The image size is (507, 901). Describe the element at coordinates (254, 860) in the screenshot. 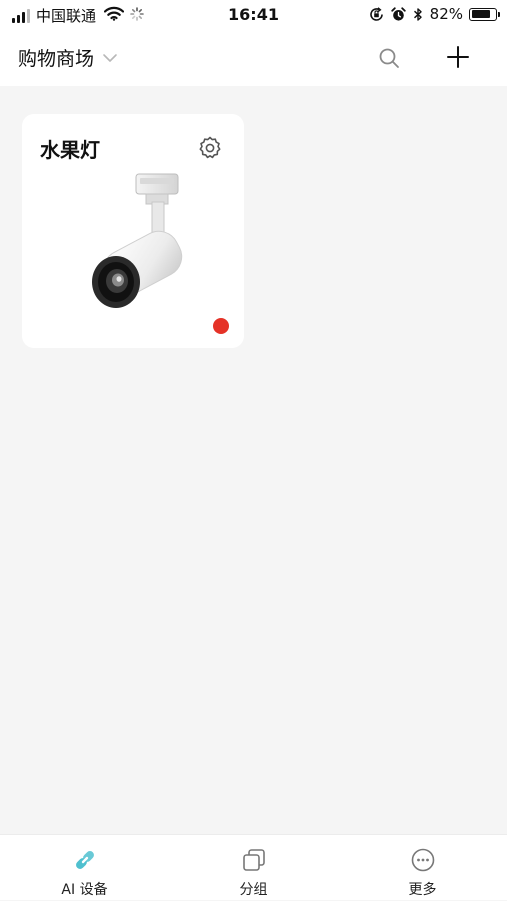

I see `group-icon` at that location.